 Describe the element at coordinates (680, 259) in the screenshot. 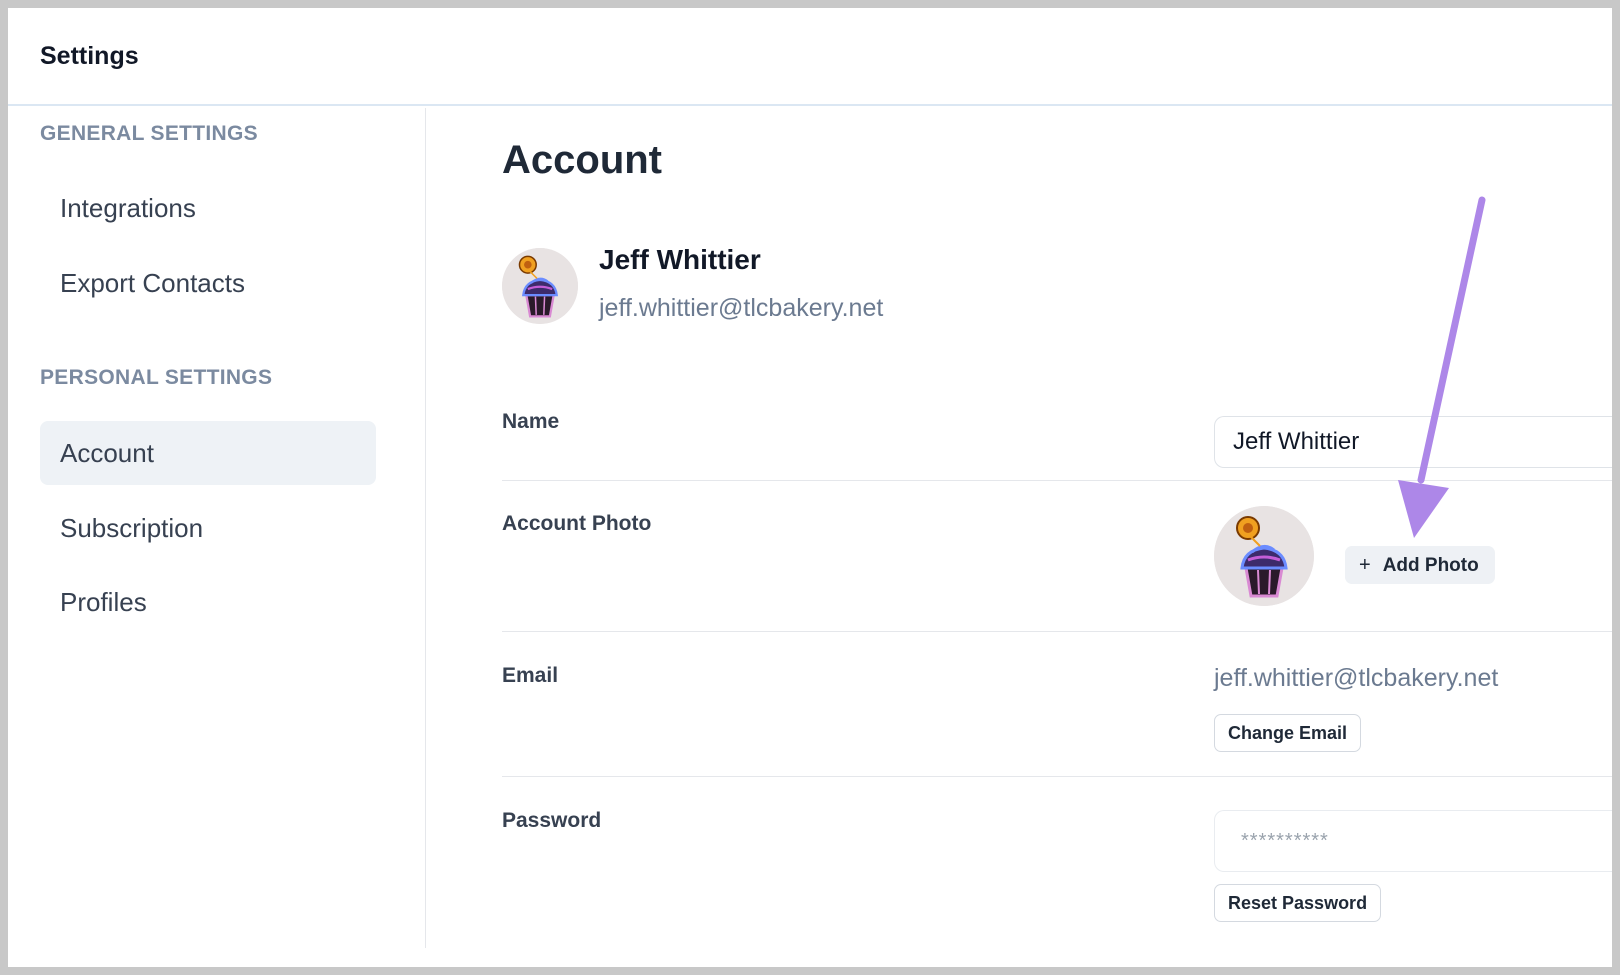

I see `profile-name: Jeff Whittier` at that location.